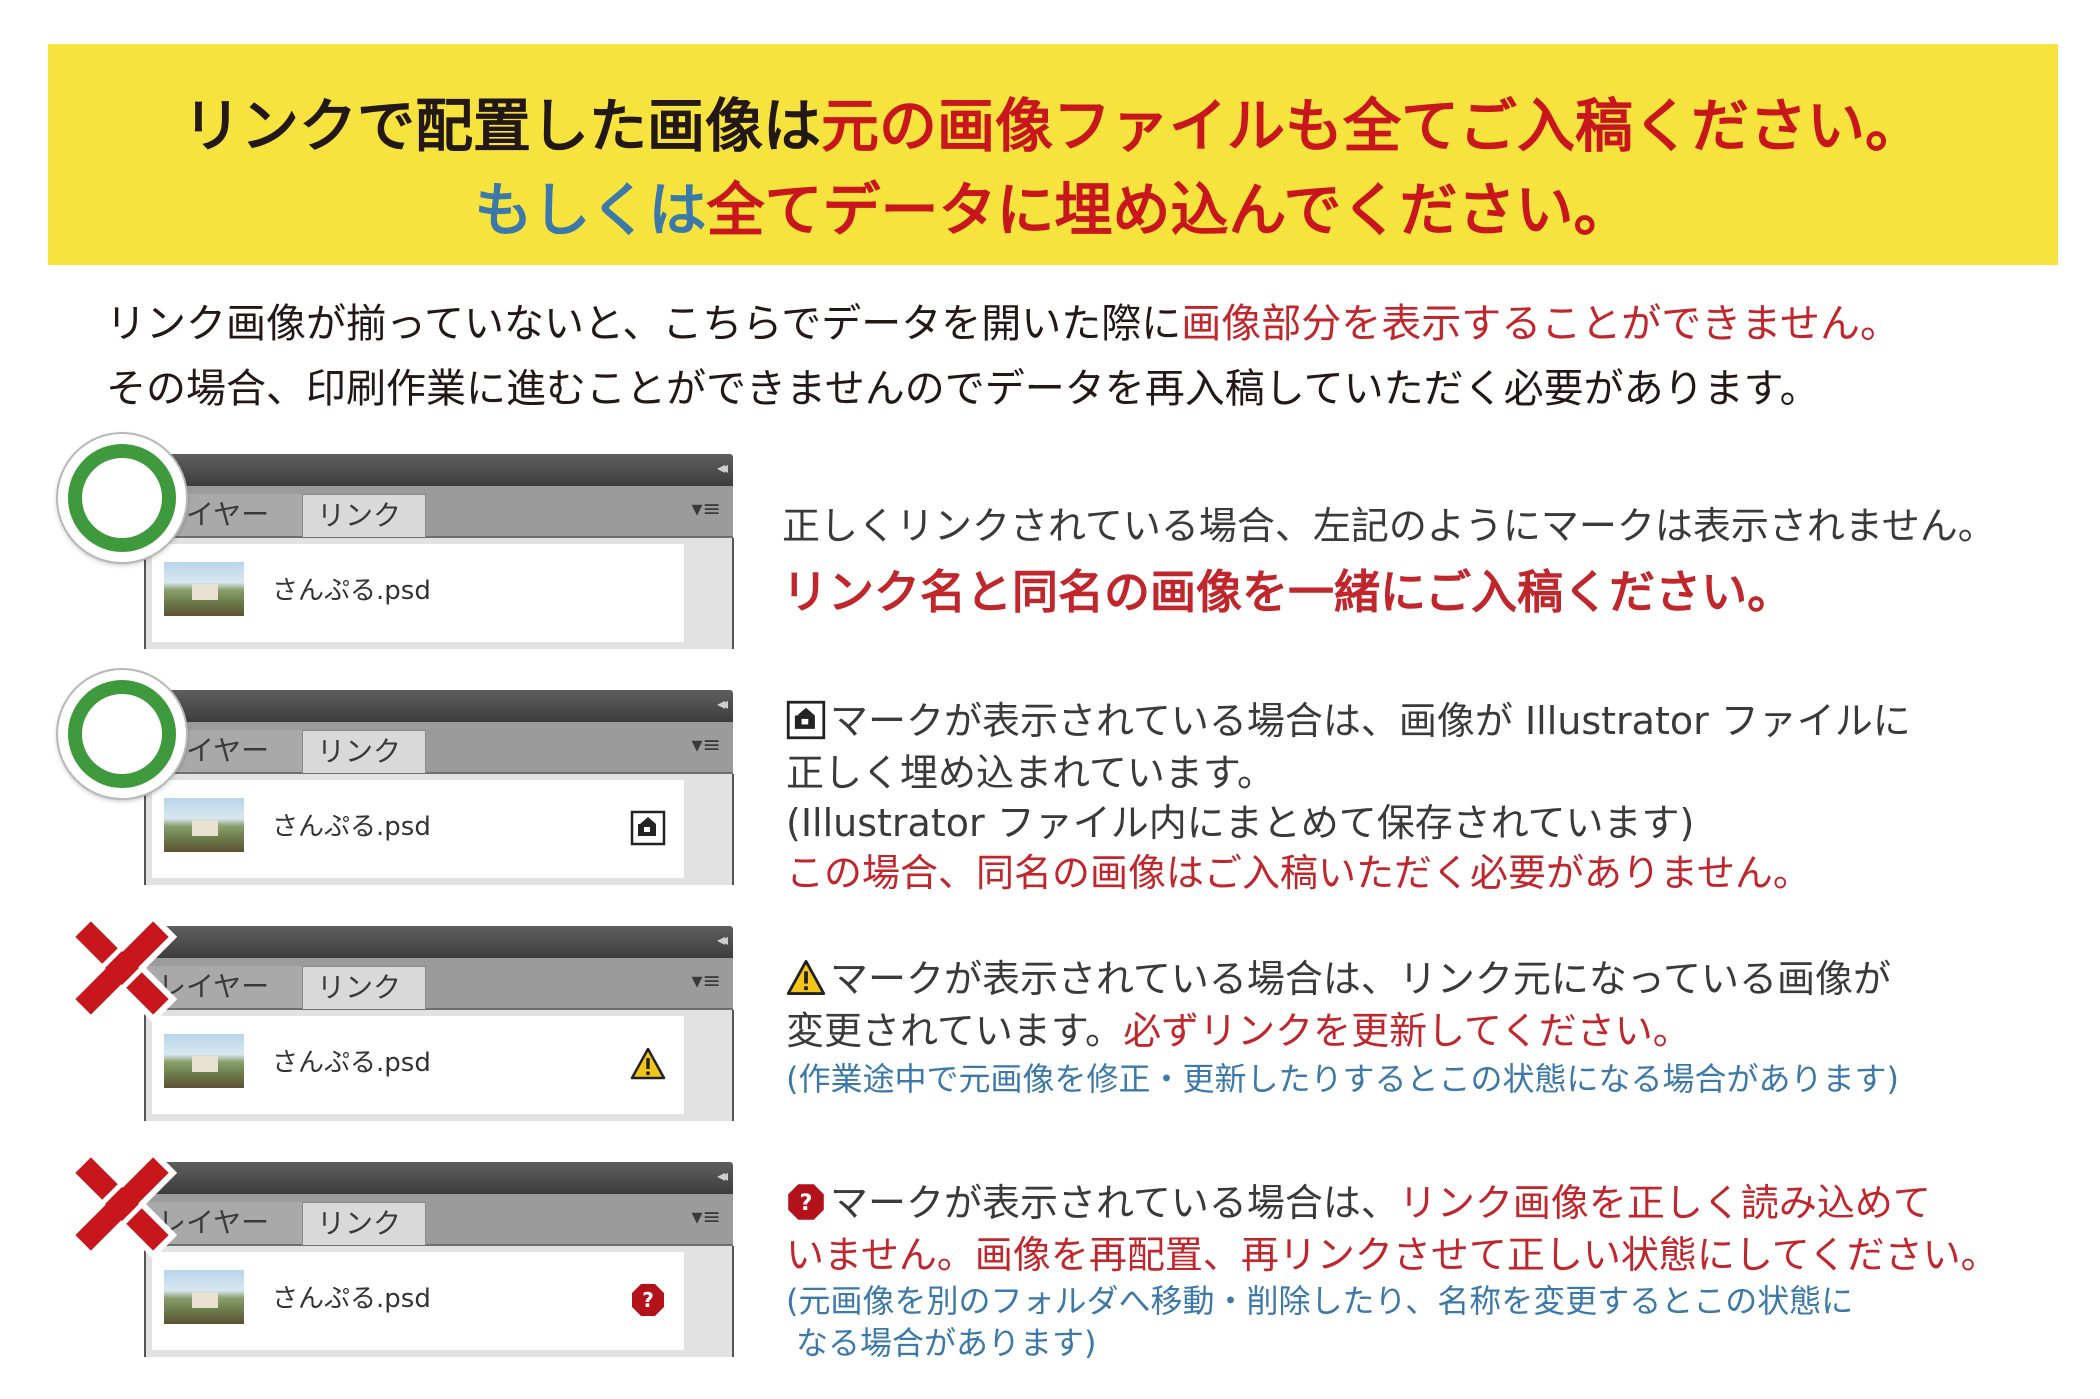 This screenshot has width=2100, height=1399. I want to click on banner-line-2: もしくは全てデータに埋め込んでください。, so click(1053, 210).